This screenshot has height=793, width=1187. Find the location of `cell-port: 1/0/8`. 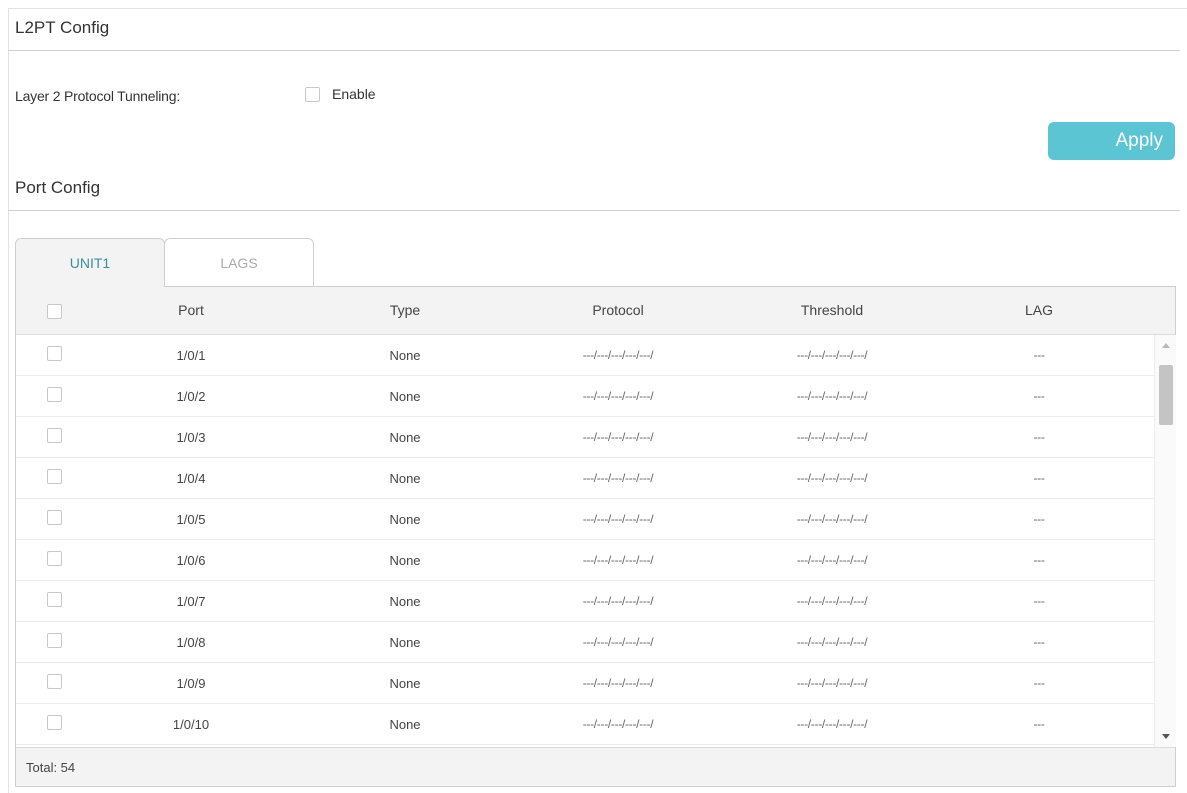

cell-port: 1/0/8 is located at coordinates (191, 642).